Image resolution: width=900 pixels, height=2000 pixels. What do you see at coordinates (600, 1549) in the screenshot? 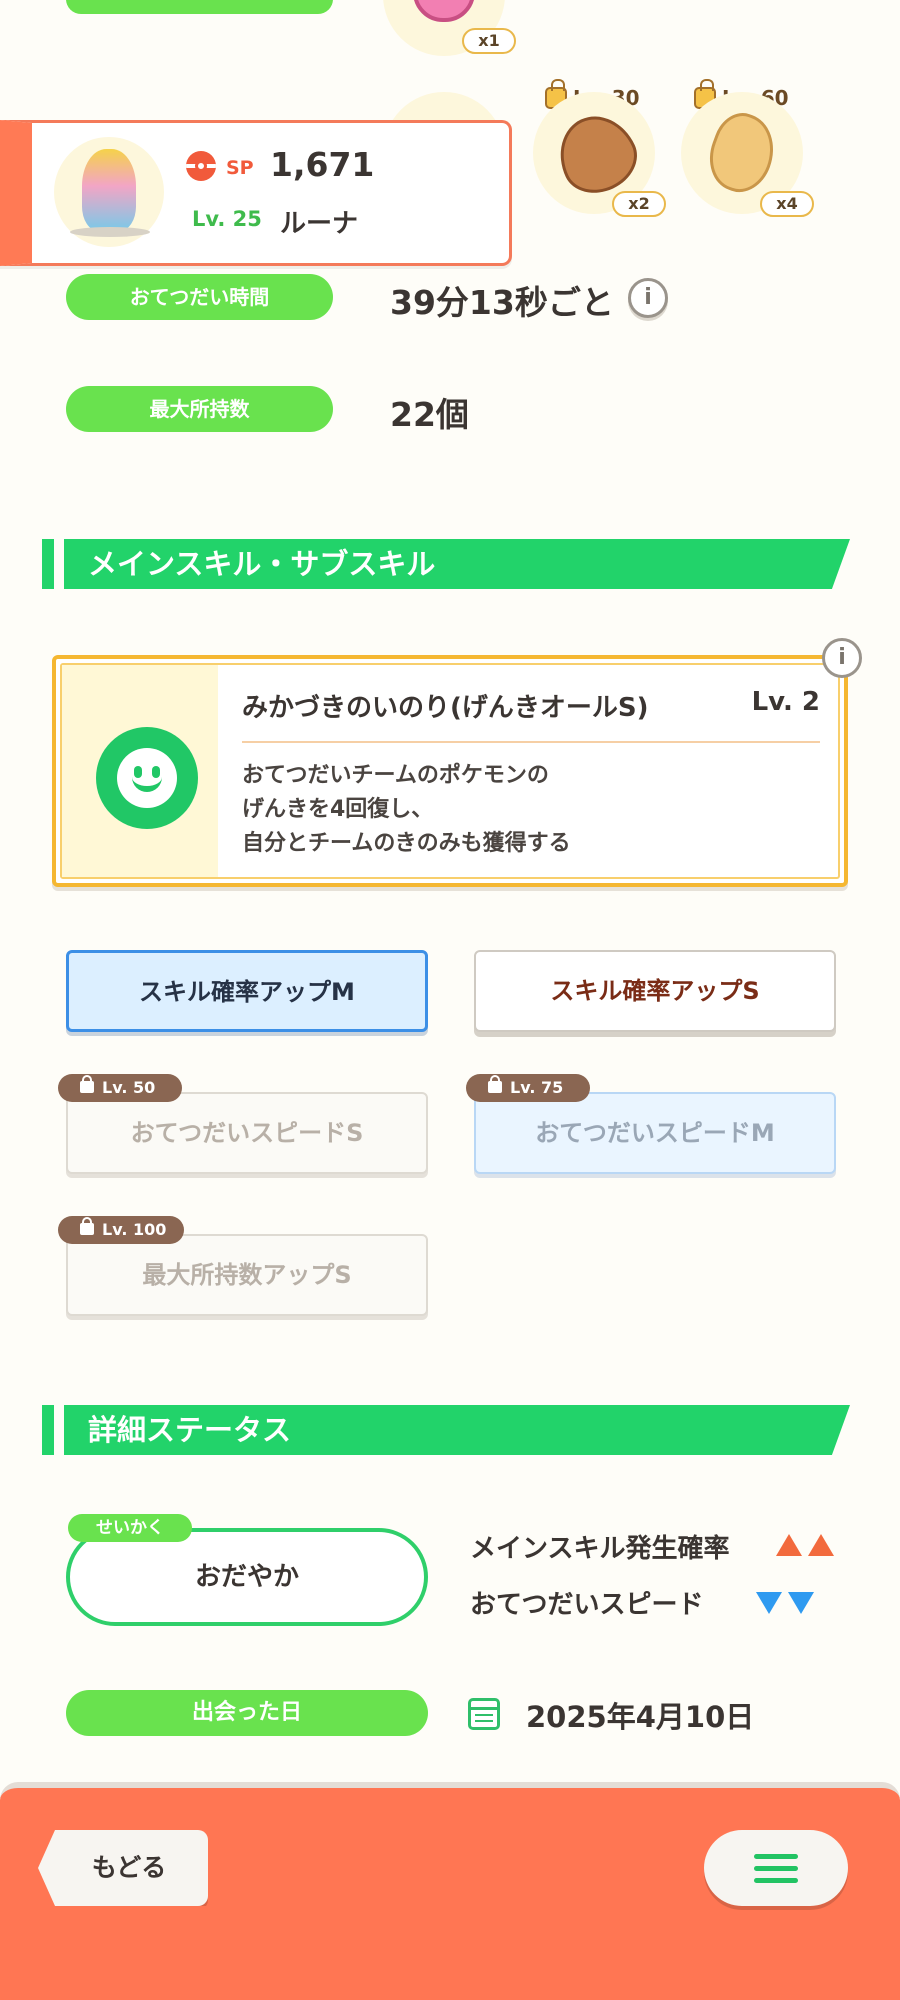
I see `up-stat-label: メインスキル発生確率` at bounding box center [600, 1549].